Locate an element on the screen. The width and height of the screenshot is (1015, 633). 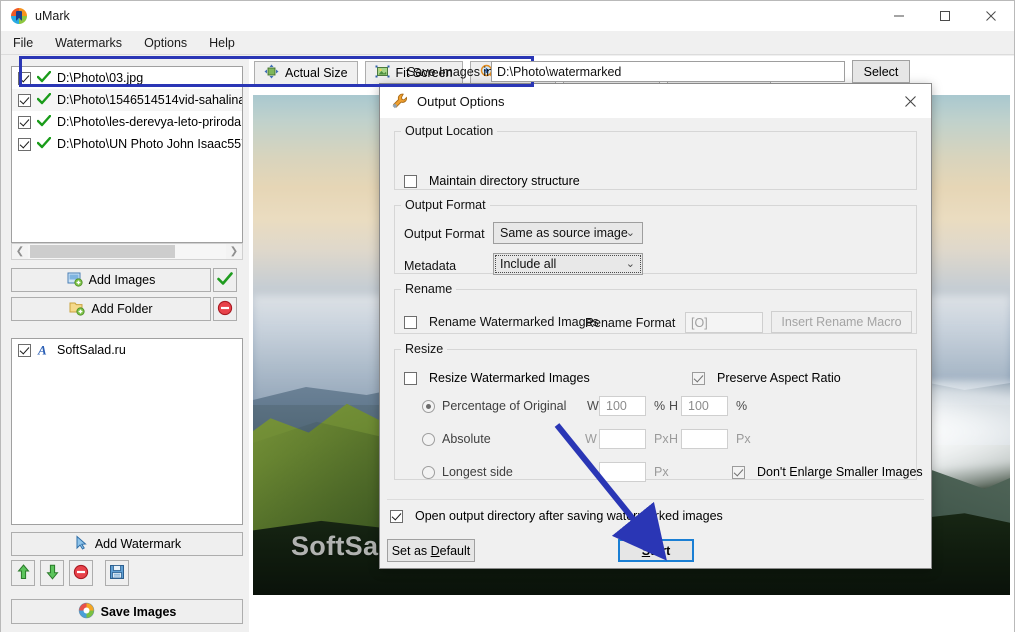
resize-images-row: Resize Watermarked Images is located at coordinates (497, 378).